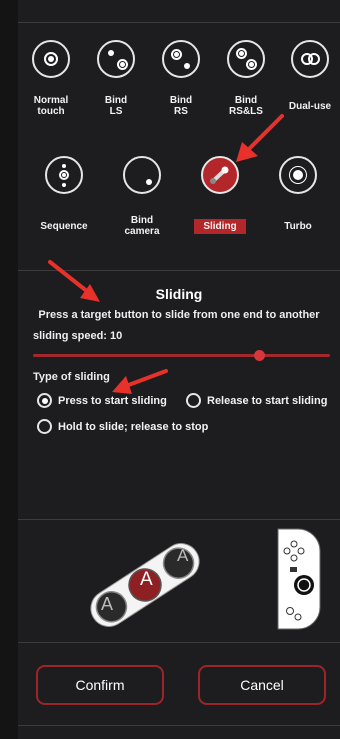 Image resolution: width=340 pixels, height=739 pixels. I want to click on radio-release-to-start: Release to start sliding, so click(256, 400).